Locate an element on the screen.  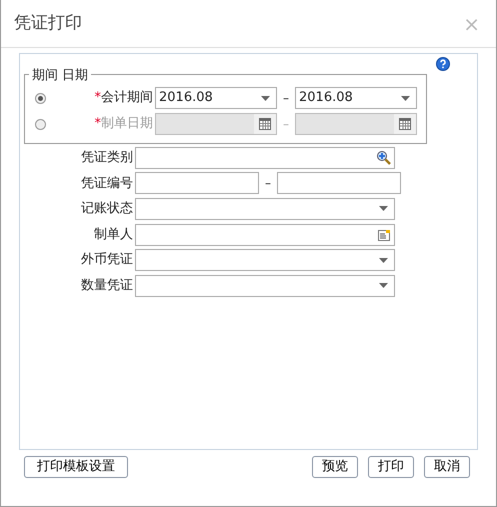
radio-button is located at coordinates (40, 98).